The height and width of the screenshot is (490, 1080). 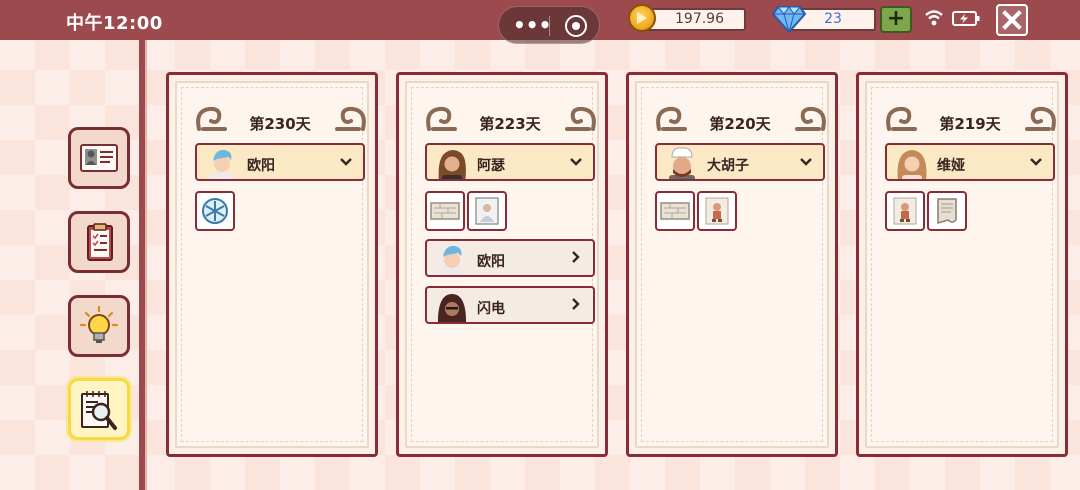 I want to click on sidebar-item-investigation, so click(x=99, y=409).